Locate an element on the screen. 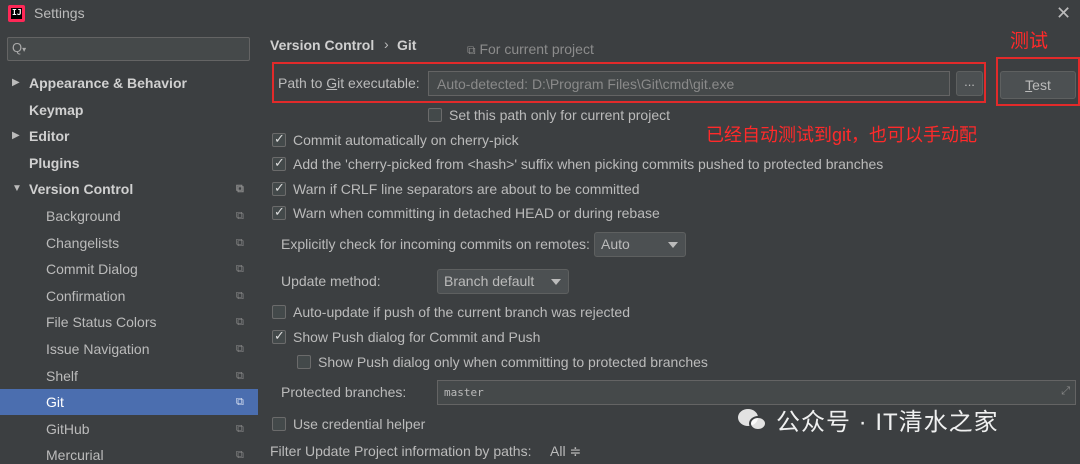  only-current-project-label: Set this path only for current project is located at coordinates (559, 115).